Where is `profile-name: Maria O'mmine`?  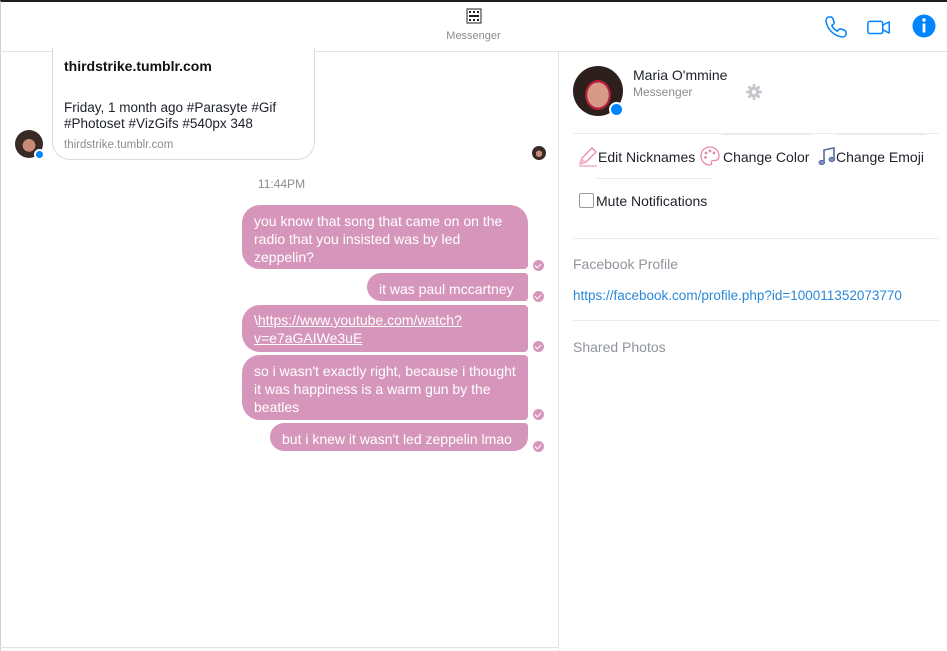 profile-name: Maria O'mmine is located at coordinates (680, 75).